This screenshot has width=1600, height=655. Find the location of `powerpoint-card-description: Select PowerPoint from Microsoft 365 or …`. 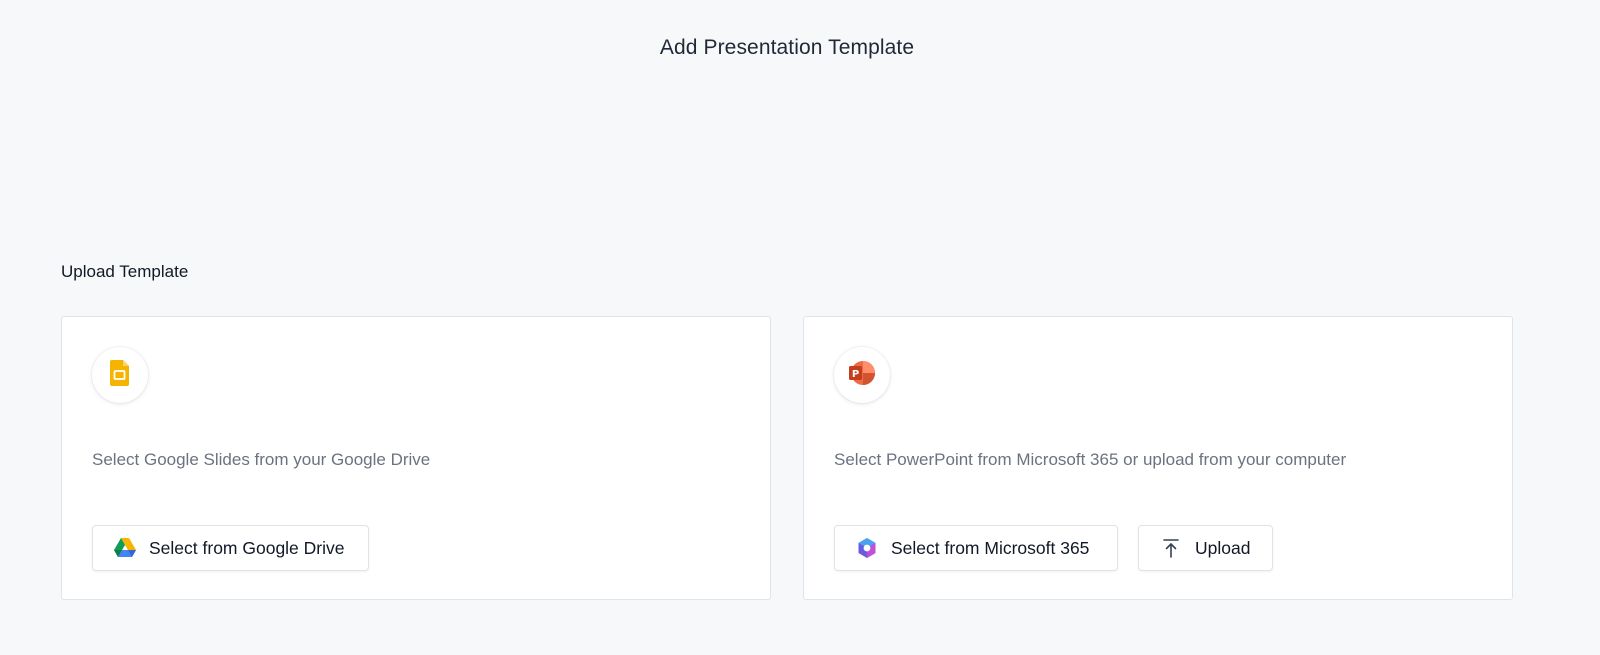

powerpoint-card-description: Select PowerPoint from Microsoft 365 or … is located at coordinates (1090, 459).